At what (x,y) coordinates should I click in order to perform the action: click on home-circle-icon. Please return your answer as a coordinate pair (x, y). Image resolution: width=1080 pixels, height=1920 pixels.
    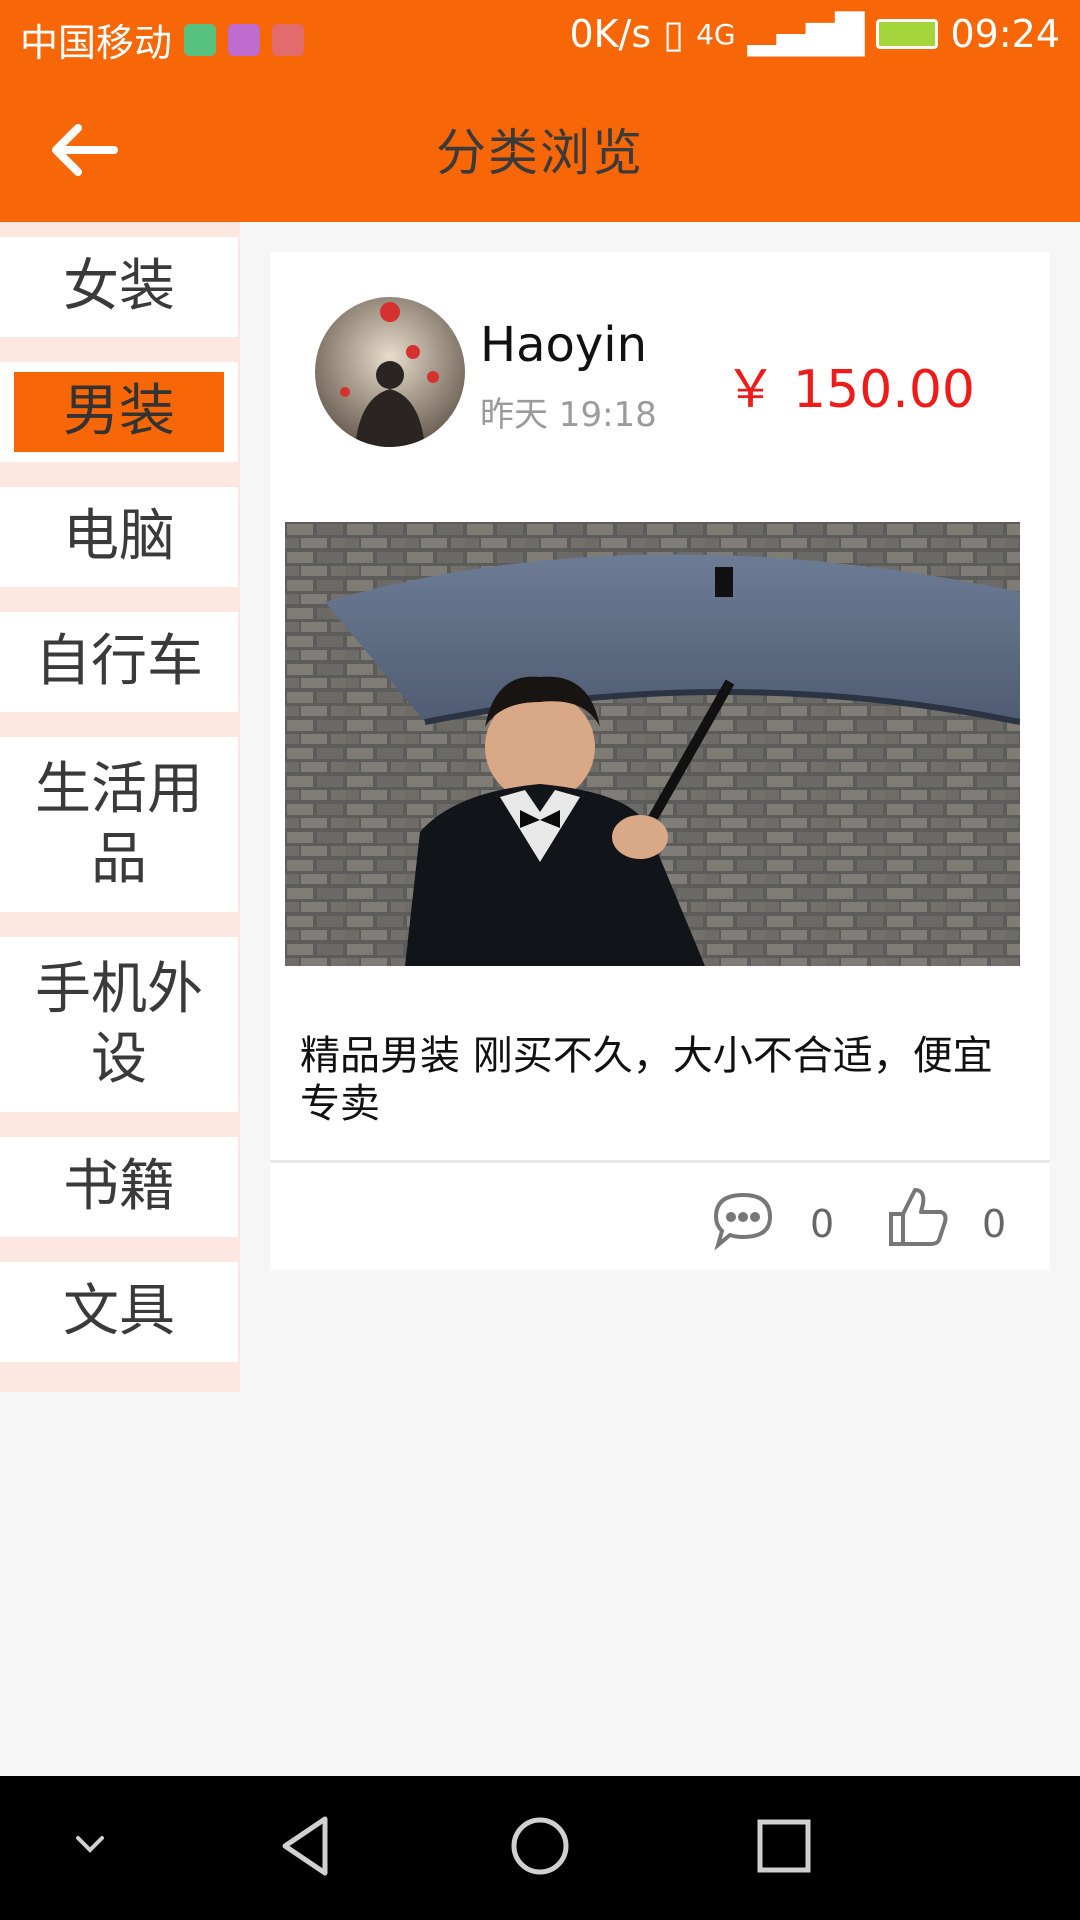
    Looking at the image, I should click on (540, 1846).